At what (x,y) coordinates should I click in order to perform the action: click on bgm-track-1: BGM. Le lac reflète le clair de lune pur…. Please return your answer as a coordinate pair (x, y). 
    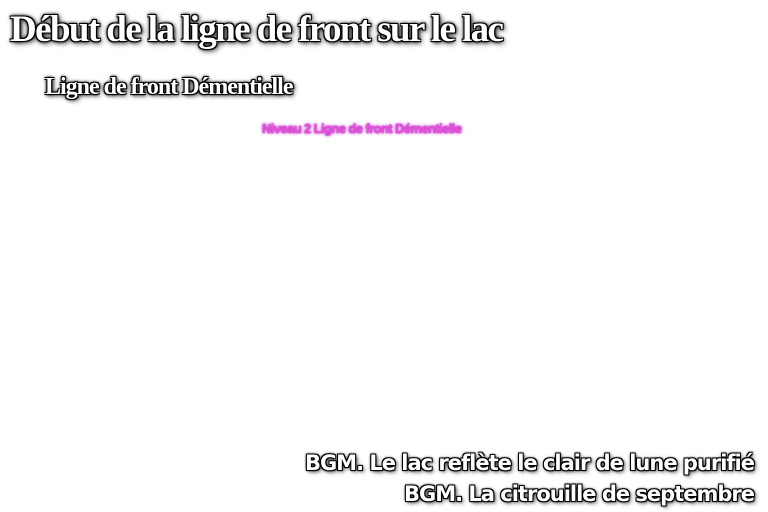
    Looking at the image, I should click on (529, 463).